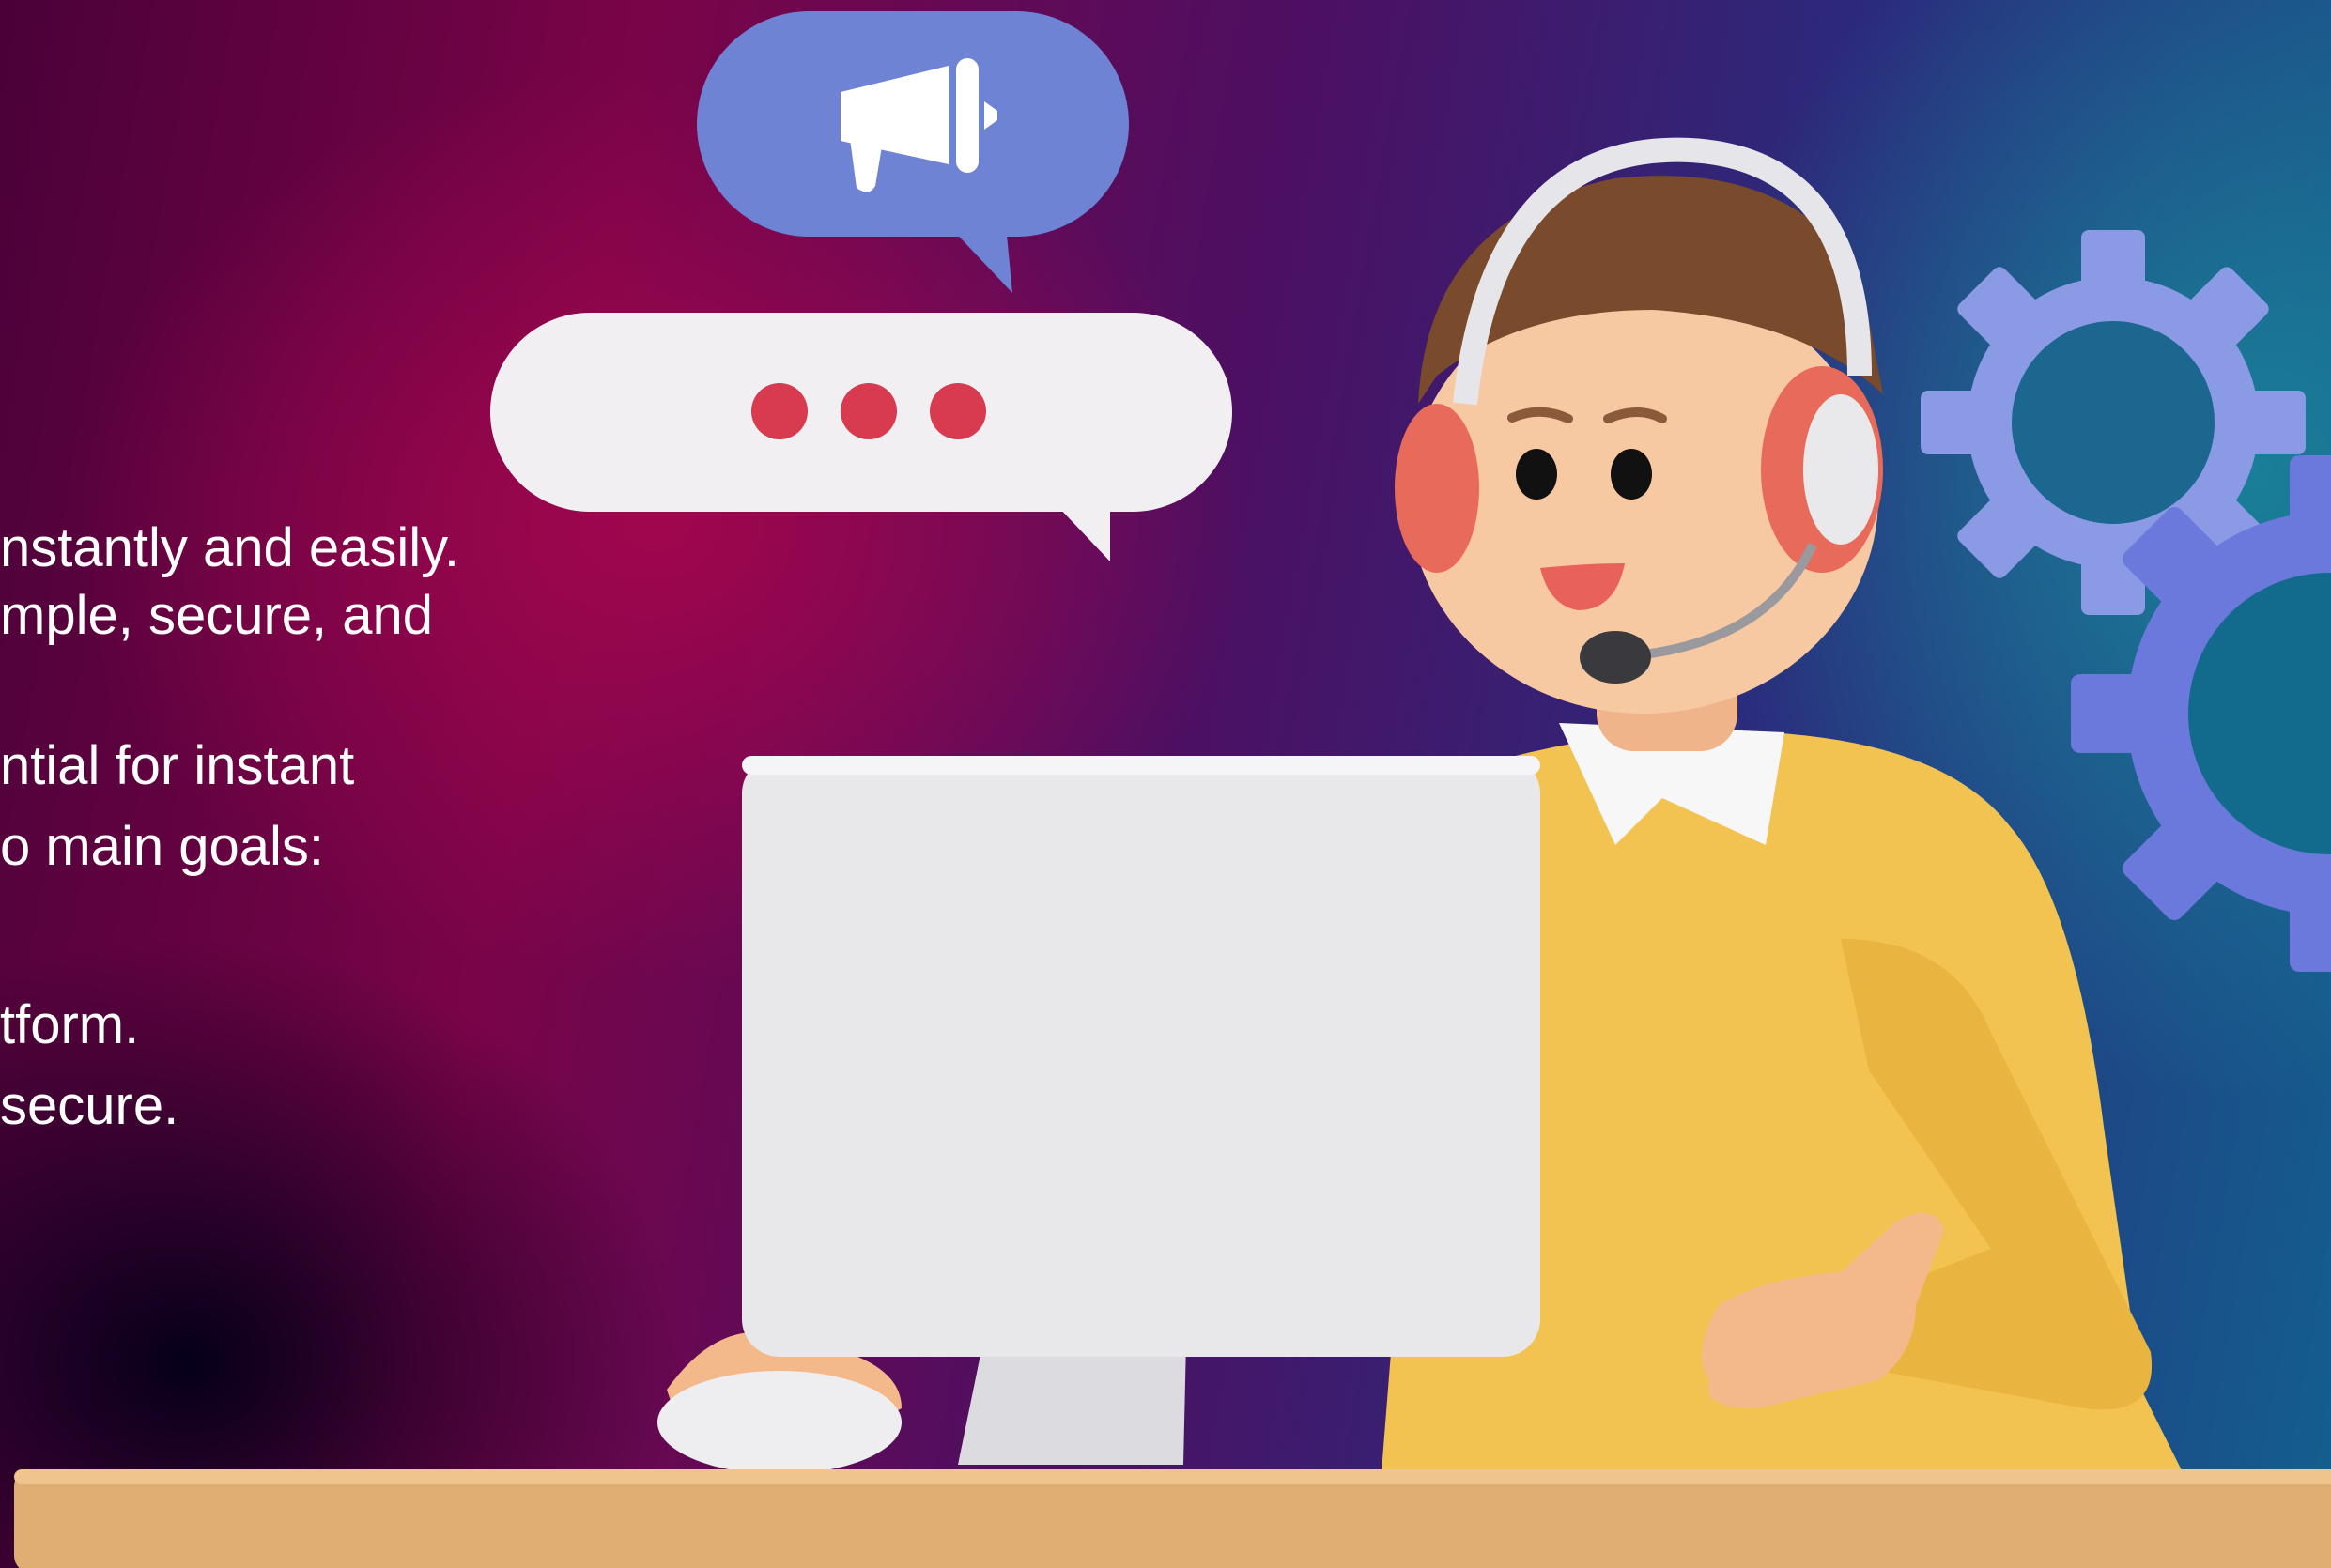  Describe the element at coordinates (1172, 1519) in the screenshot. I see `desk` at that location.